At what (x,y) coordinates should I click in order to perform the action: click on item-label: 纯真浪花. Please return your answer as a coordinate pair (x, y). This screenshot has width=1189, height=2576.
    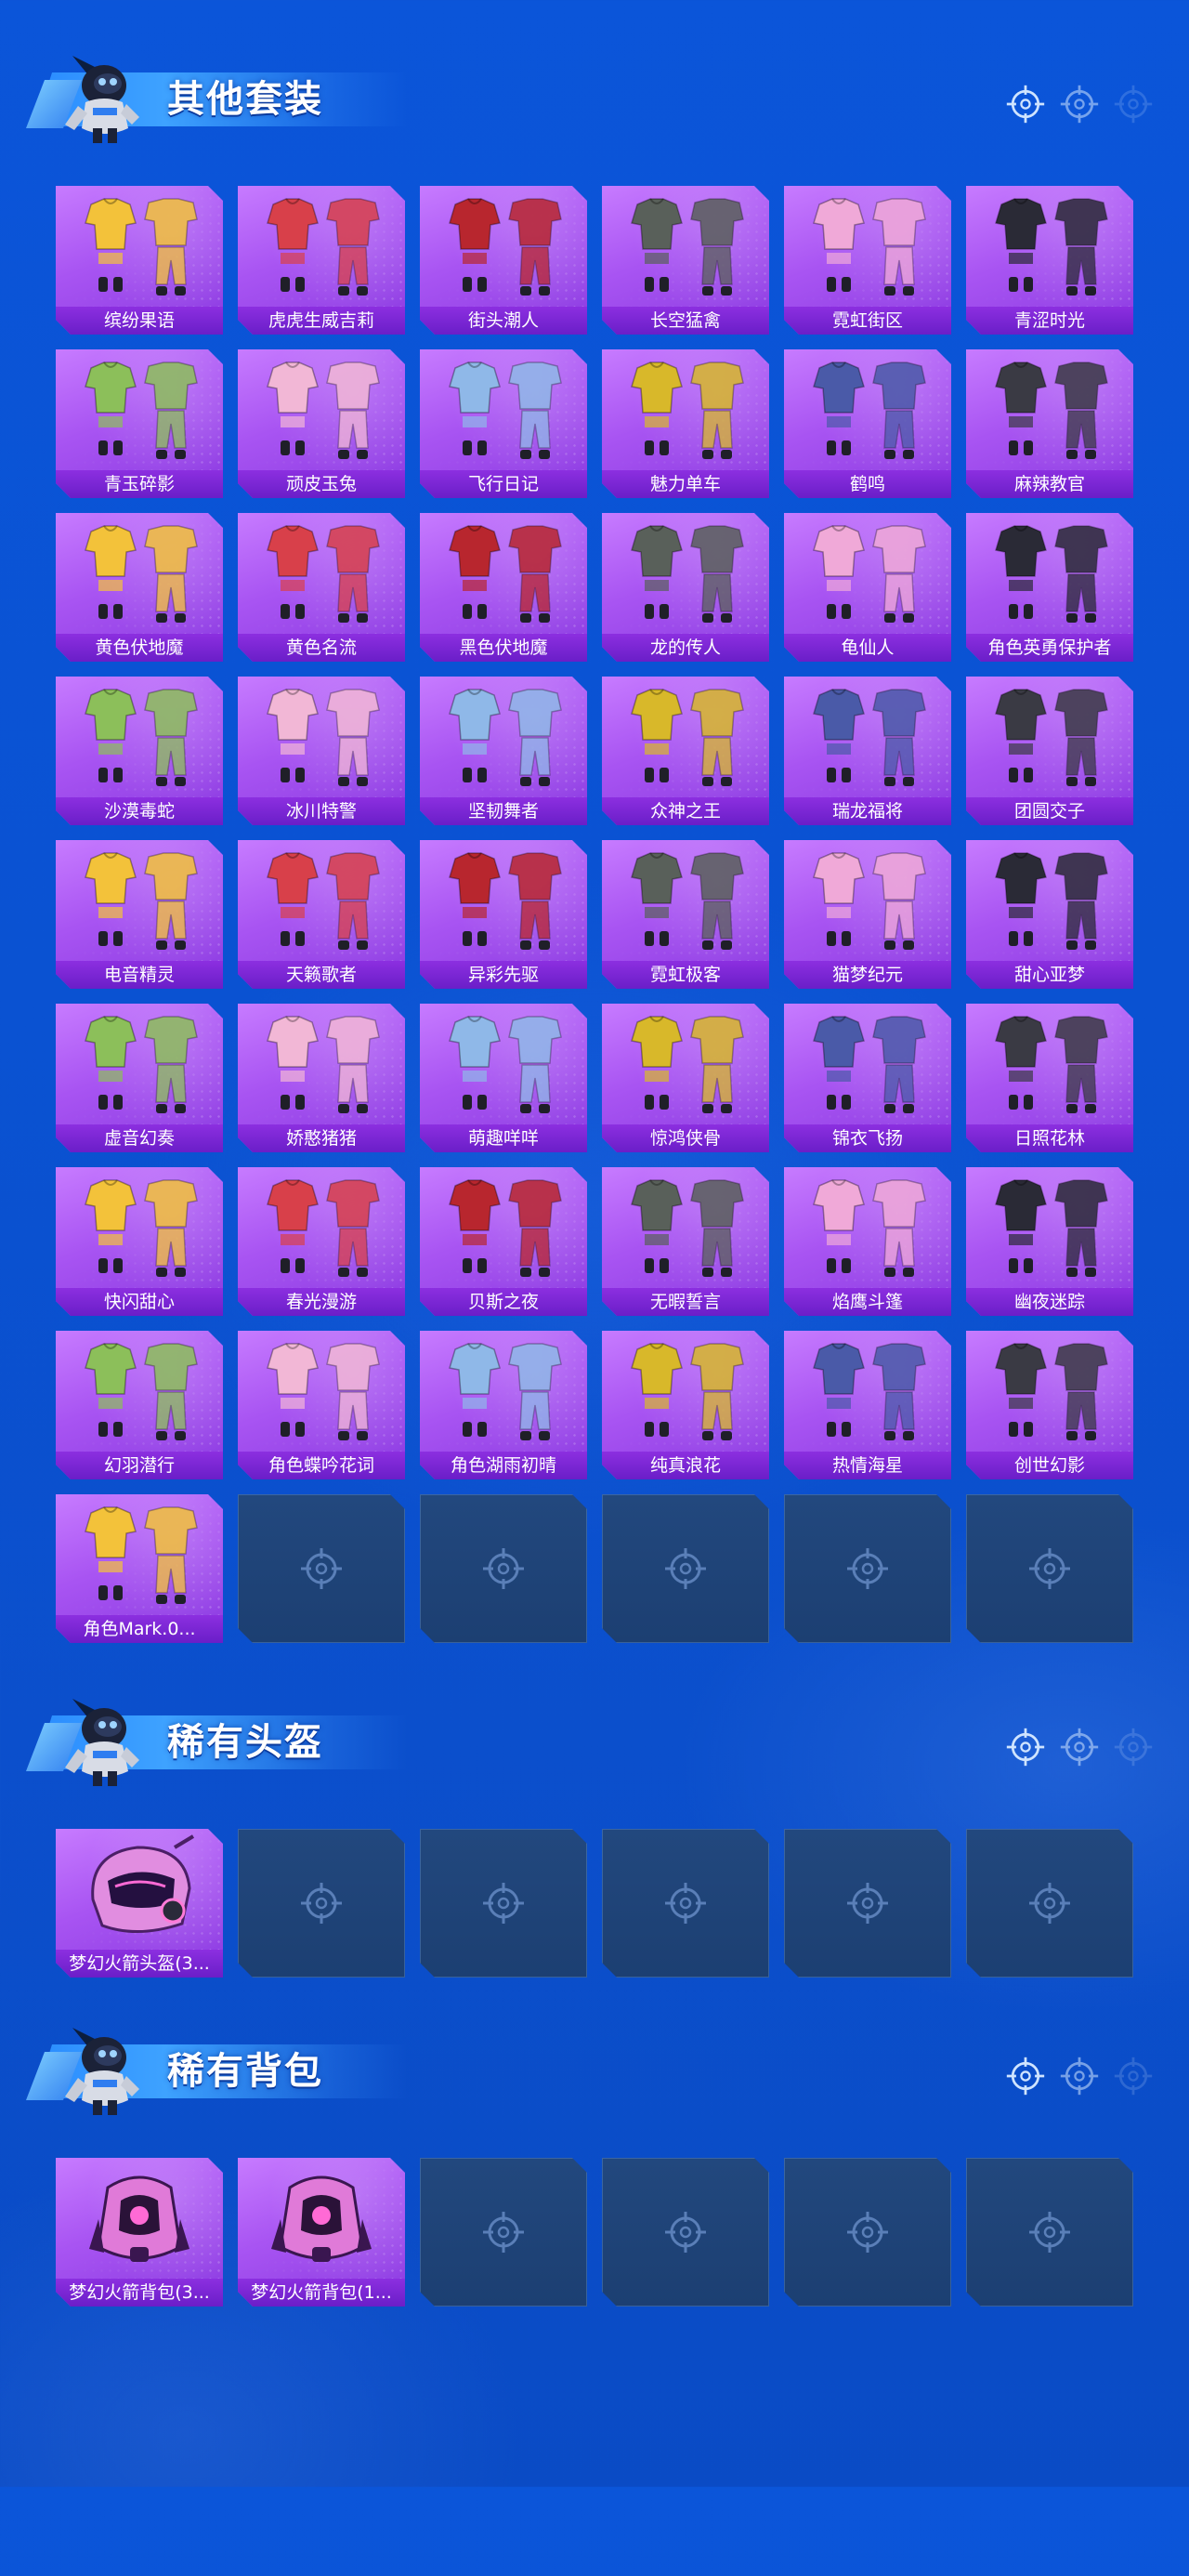
    Looking at the image, I should click on (685, 1465).